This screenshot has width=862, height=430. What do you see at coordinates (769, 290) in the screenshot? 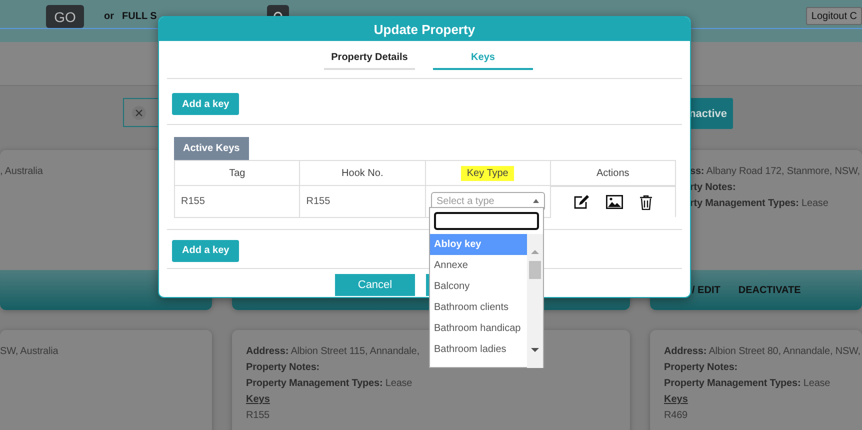
I see `card-action-link: DEACTIVATE` at bounding box center [769, 290].